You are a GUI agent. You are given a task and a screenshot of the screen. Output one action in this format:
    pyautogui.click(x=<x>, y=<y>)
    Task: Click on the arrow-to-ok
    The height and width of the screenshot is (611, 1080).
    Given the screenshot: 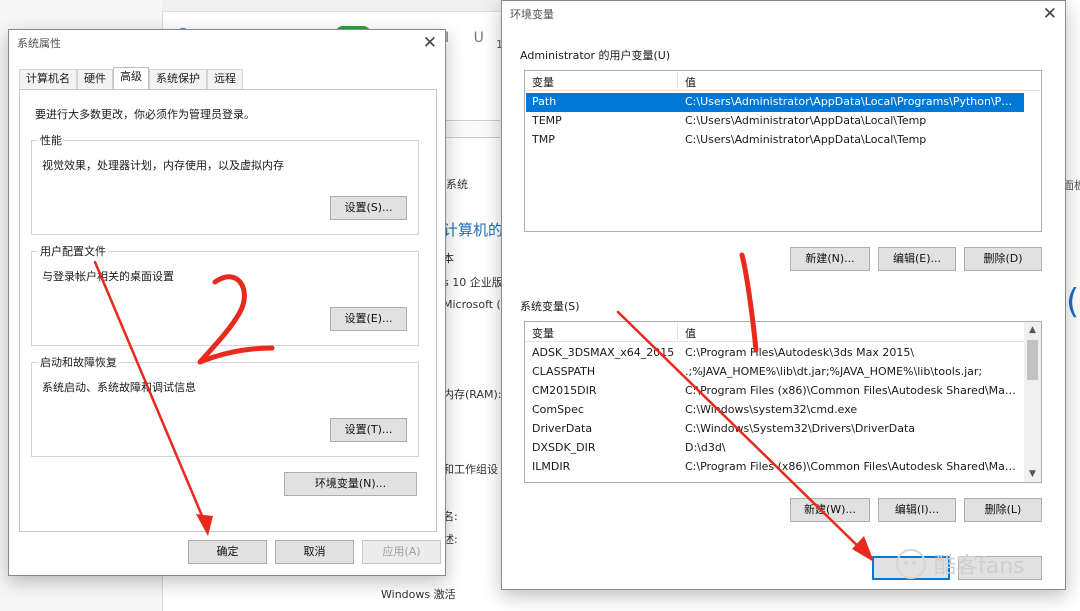 What is the action you would take?
    pyautogui.click(x=153, y=398)
    